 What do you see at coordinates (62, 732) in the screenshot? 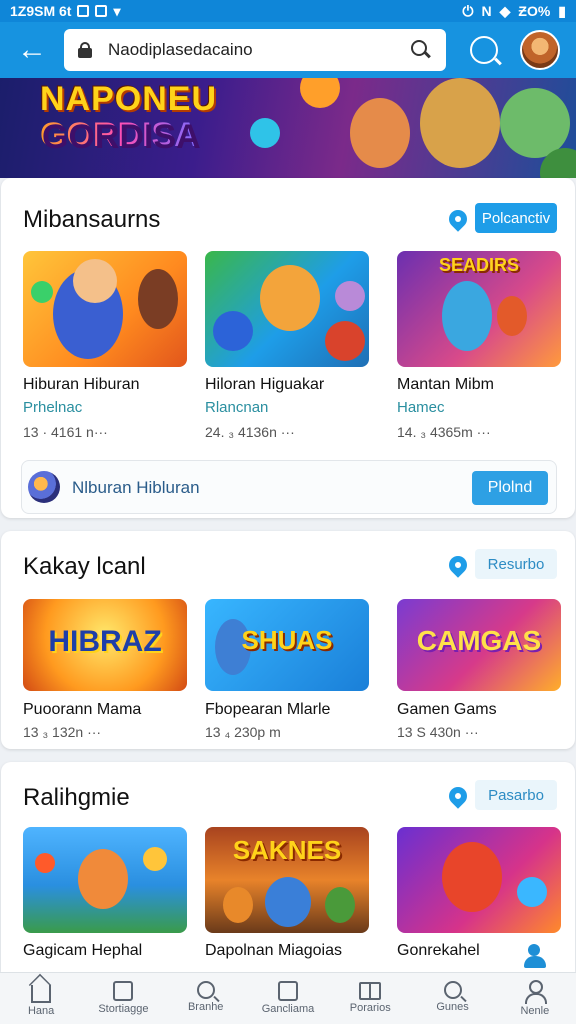
I see `game-meta: 13 ₃ 132n ···` at bounding box center [62, 732].